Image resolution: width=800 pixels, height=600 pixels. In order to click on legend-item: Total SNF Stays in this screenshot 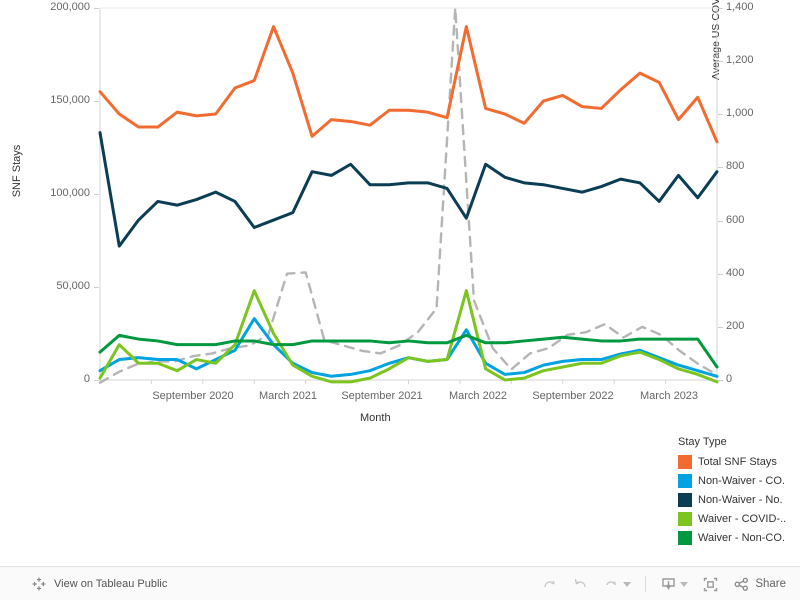, I will do `click(738, 461)`.